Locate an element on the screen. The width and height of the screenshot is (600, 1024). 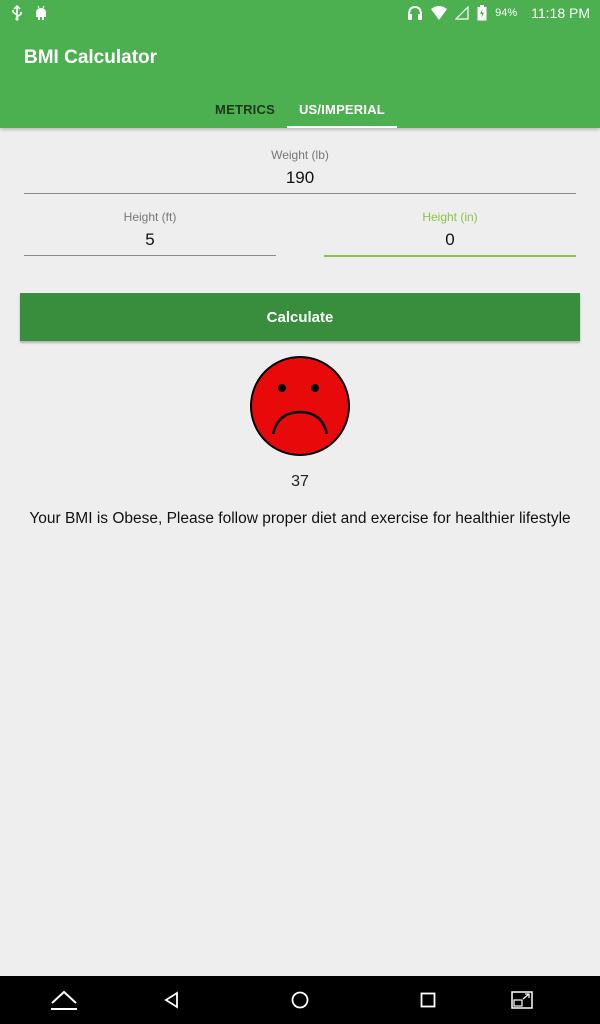
height-ft-label: Height (ft) is located at coordinates (150, 217).